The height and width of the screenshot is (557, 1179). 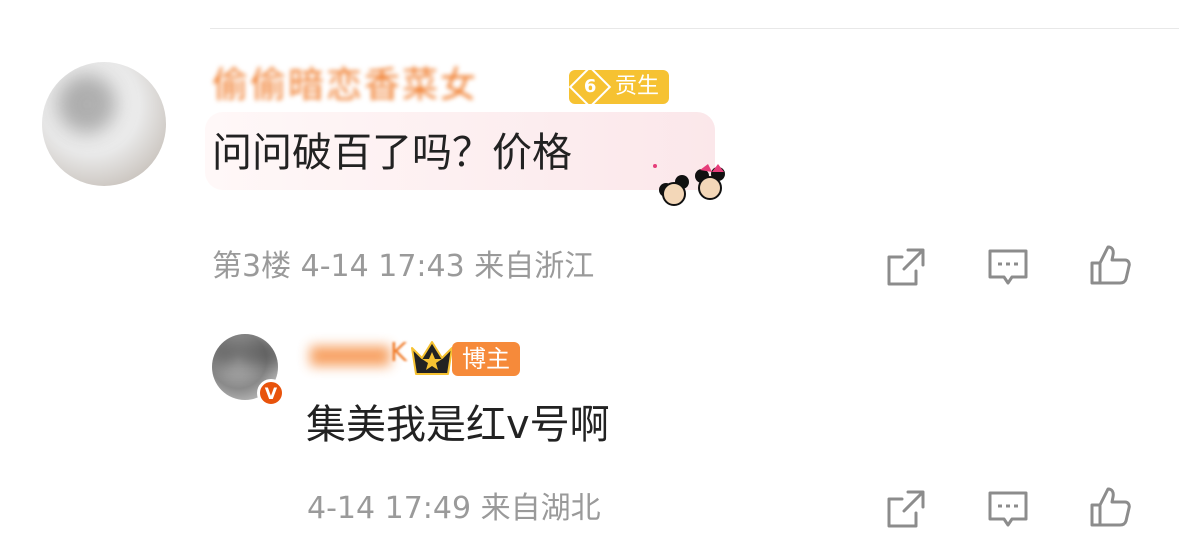 I want to click on reply-author-name: K, so click(x=358, y=354).